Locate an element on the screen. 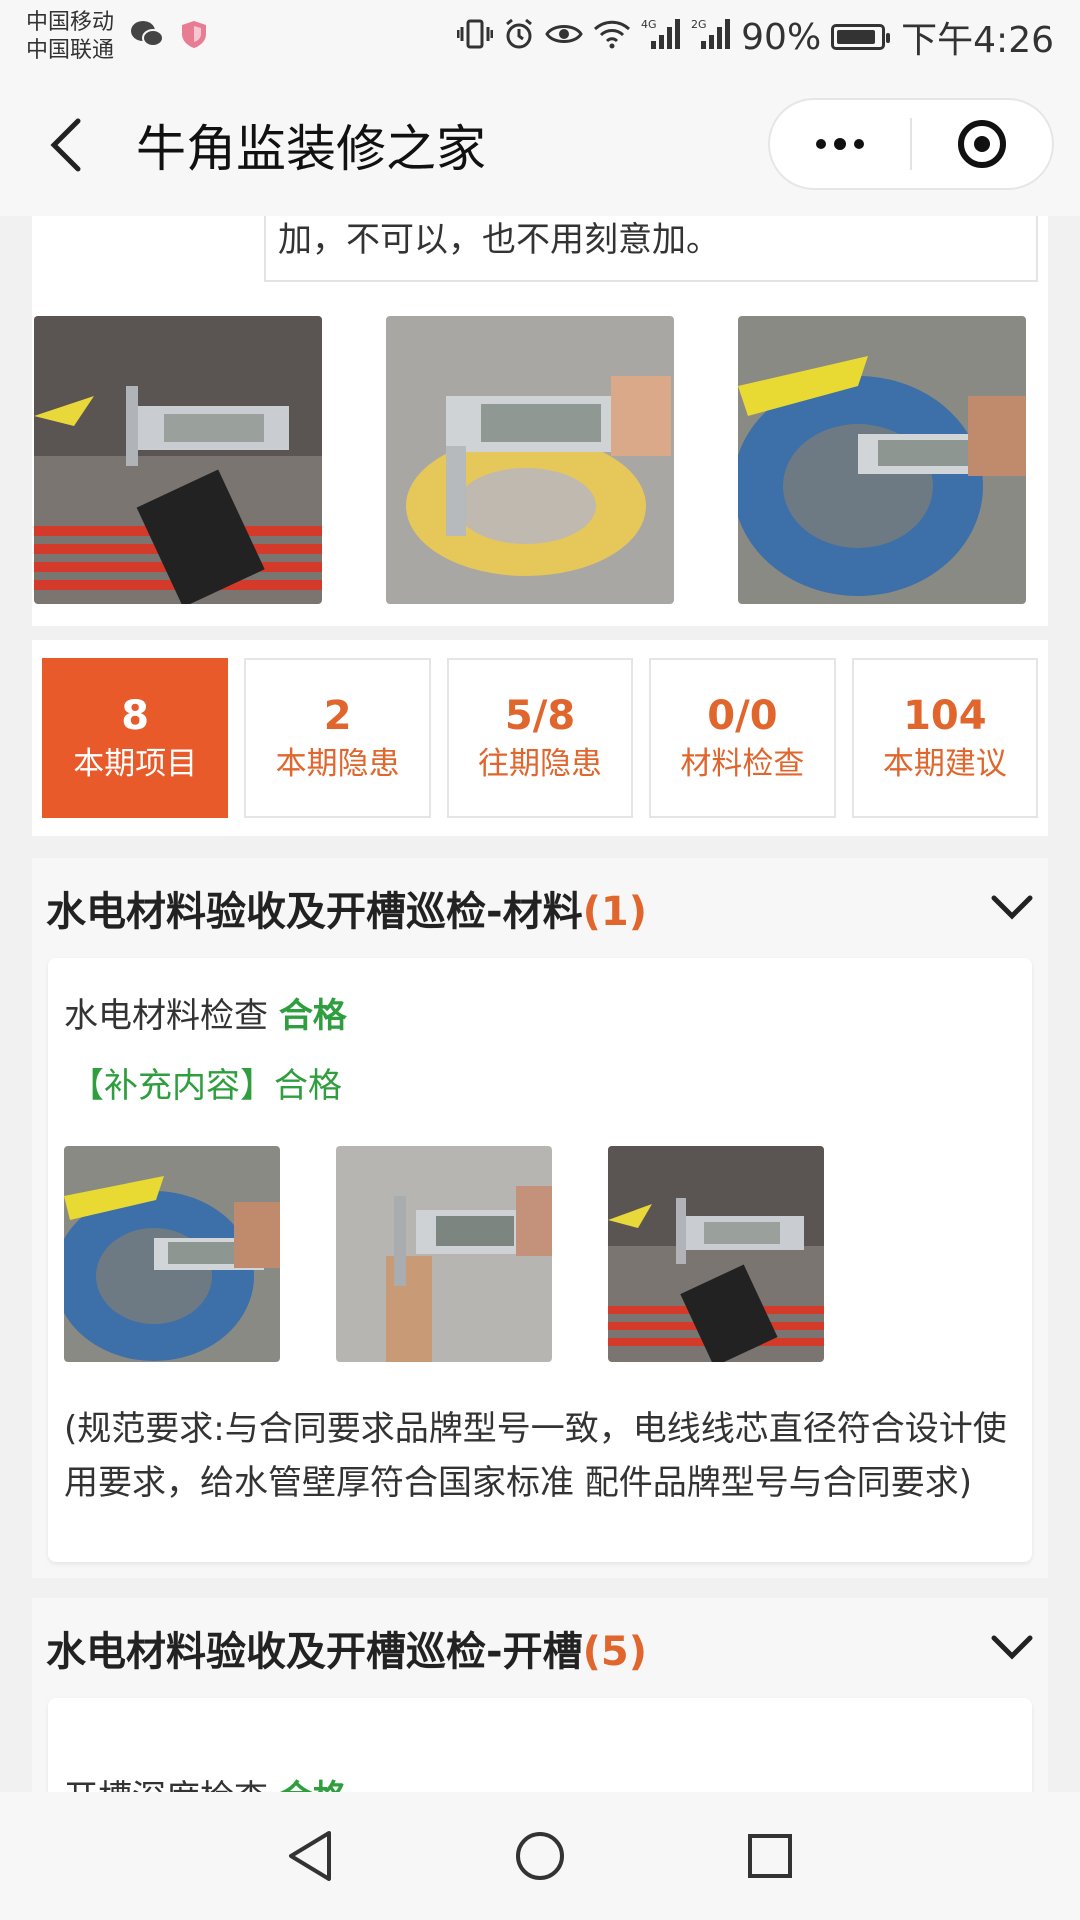  section-header: 水电材料验收及开槽巡检-开槽(5) is located at coordinates (540, 1648).